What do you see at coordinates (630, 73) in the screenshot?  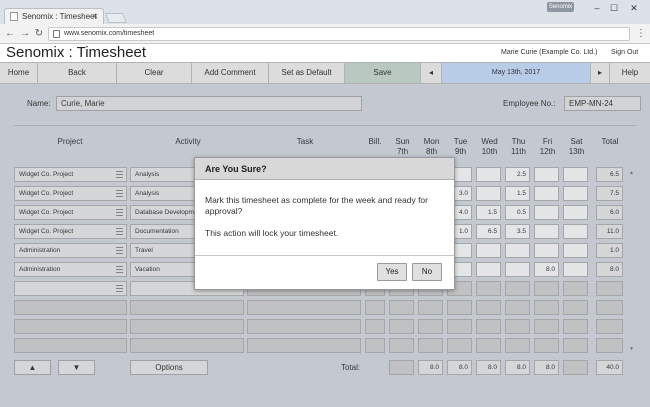 I see `help-button: Help` at bounding box center [630, 73].